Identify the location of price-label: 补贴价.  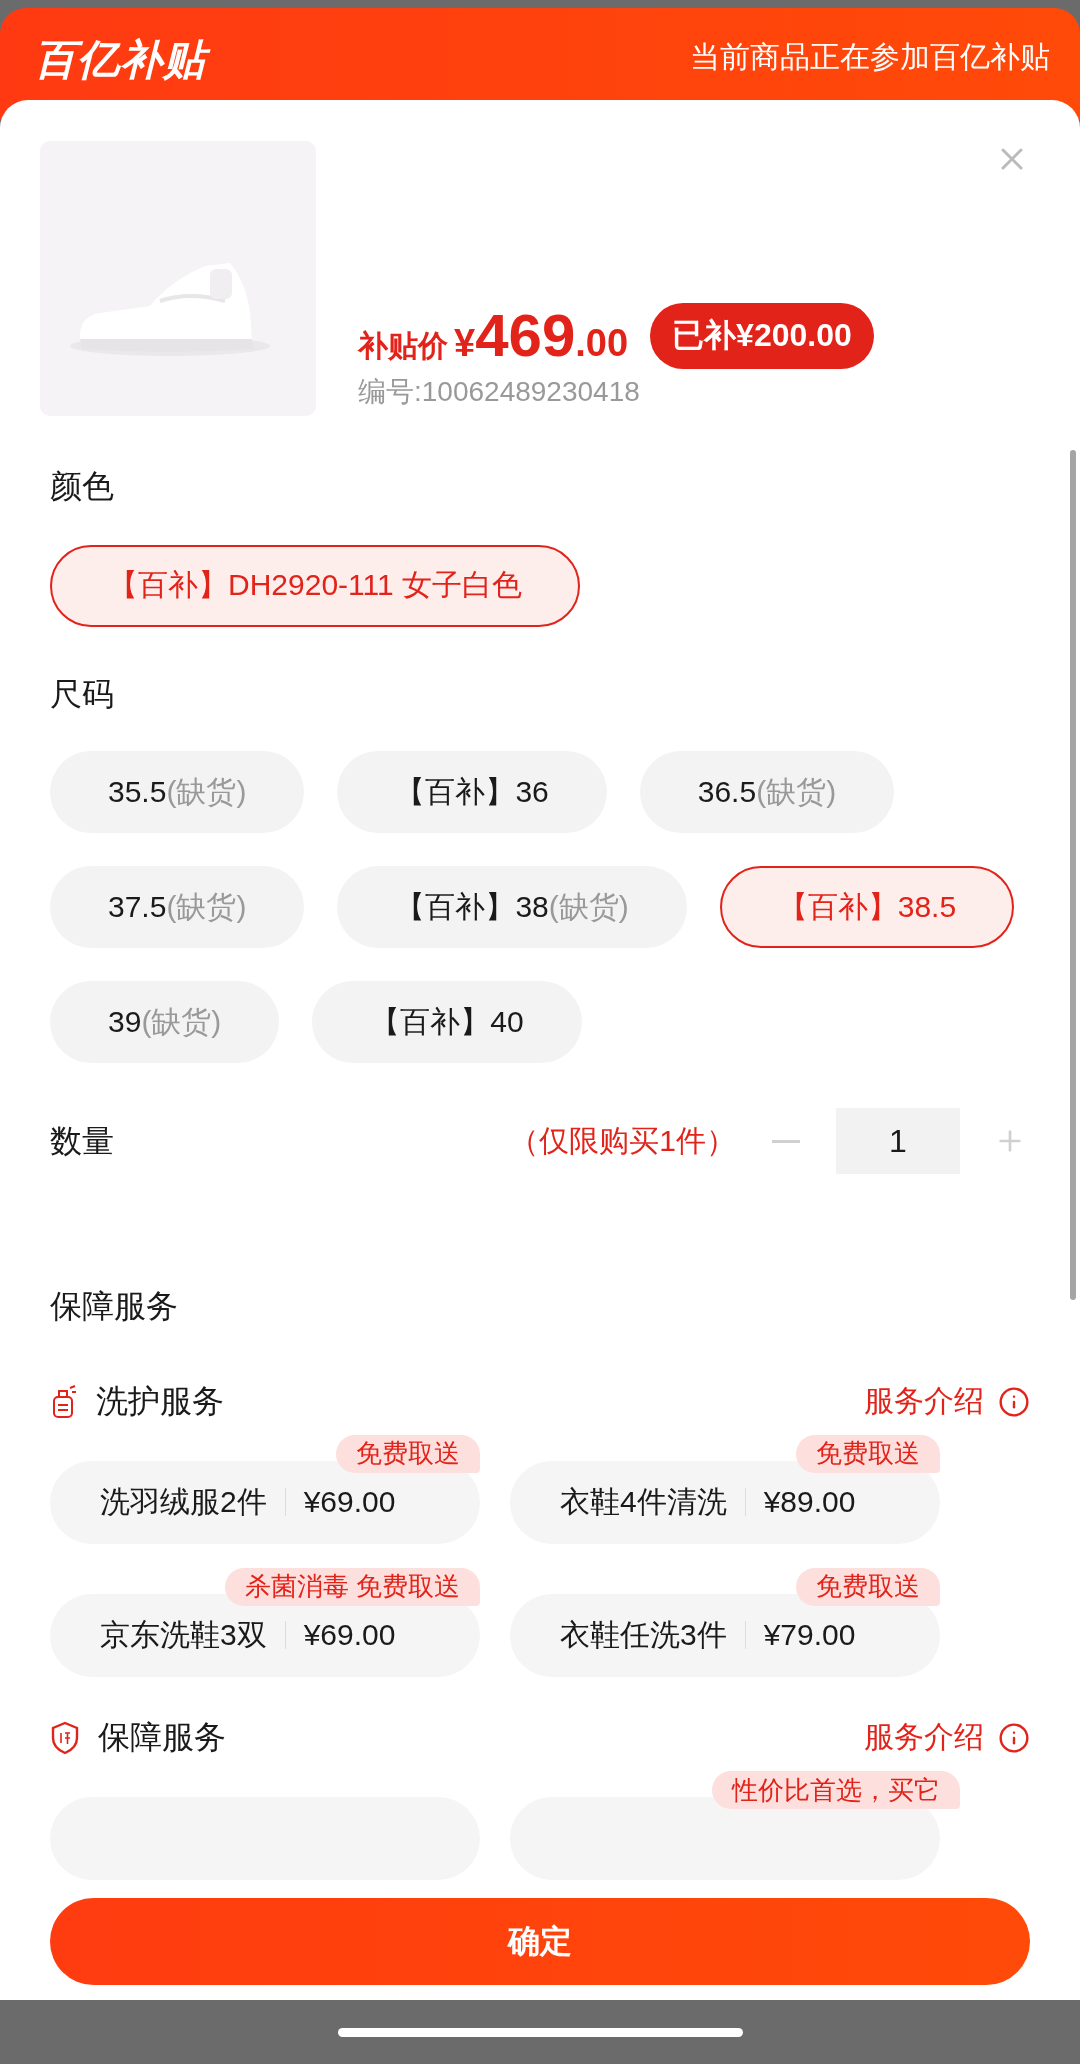
(403, 346).